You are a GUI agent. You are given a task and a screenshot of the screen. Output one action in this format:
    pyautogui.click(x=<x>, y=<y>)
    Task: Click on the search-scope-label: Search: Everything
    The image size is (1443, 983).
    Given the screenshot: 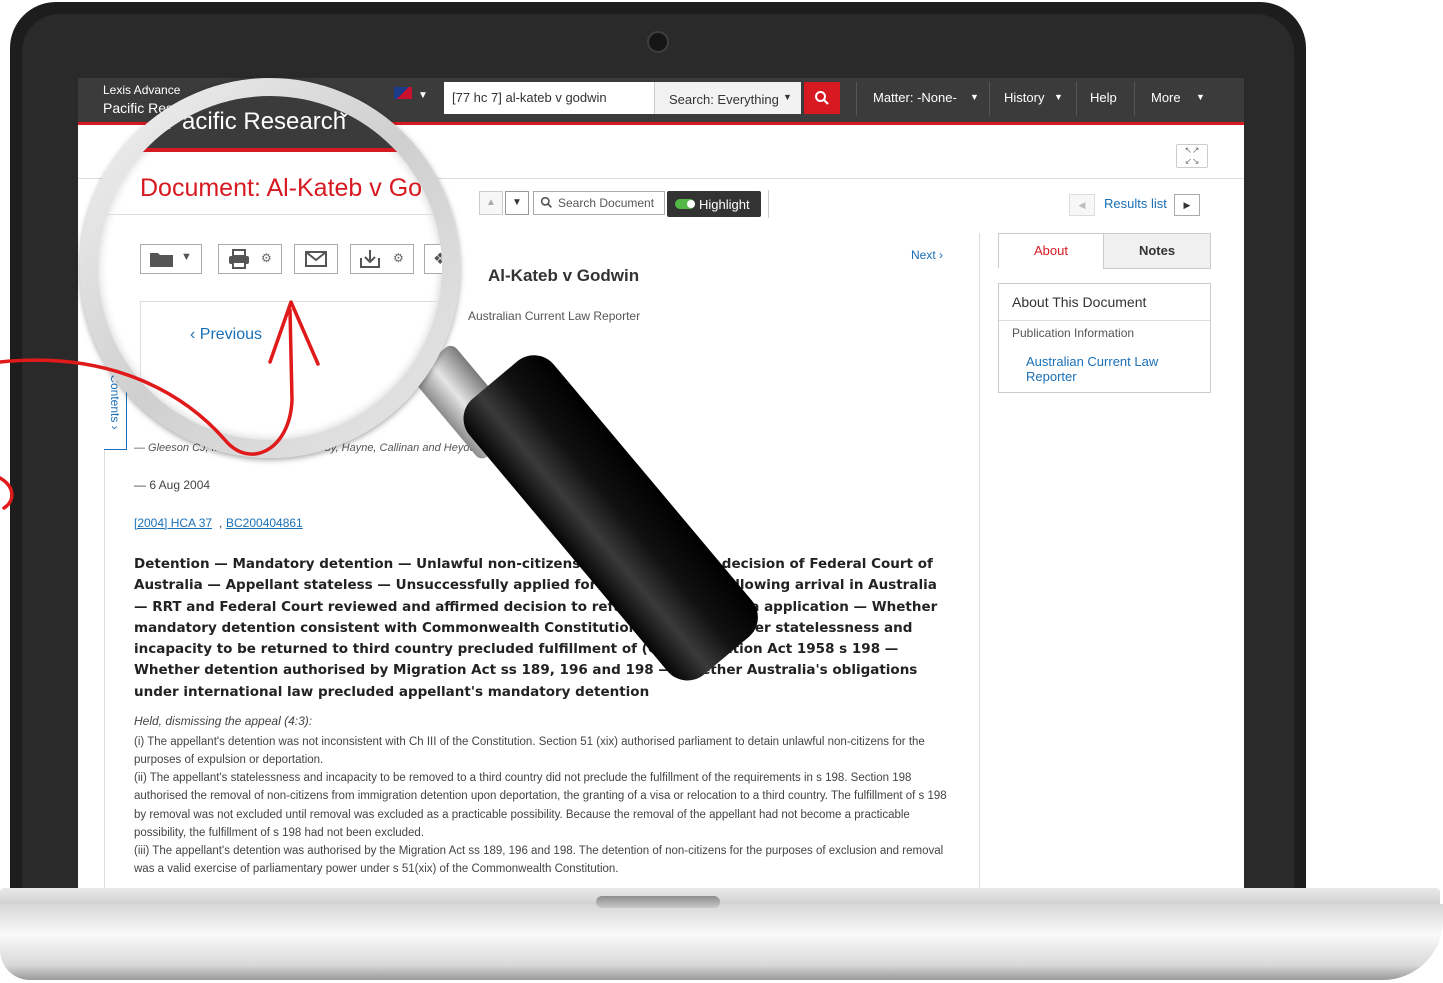 What is the action you would take?
    pyautogui.click(x=724, y=99)
    